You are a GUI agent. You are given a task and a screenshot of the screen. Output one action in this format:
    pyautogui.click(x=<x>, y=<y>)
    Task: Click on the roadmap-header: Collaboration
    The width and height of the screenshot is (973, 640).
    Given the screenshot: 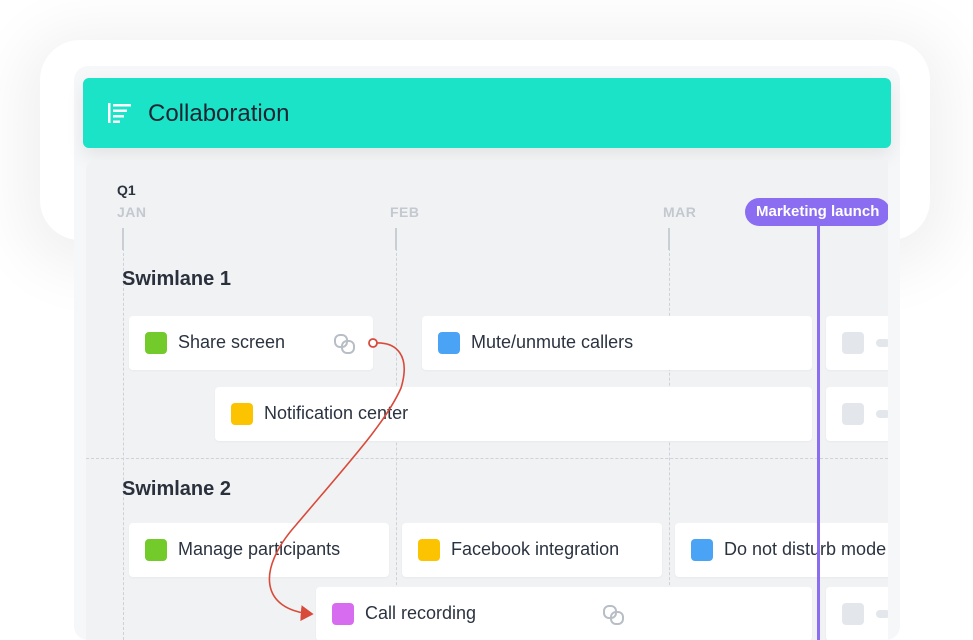 What is the action you would take?
    pyautogui.click(x=487, y=113)
    